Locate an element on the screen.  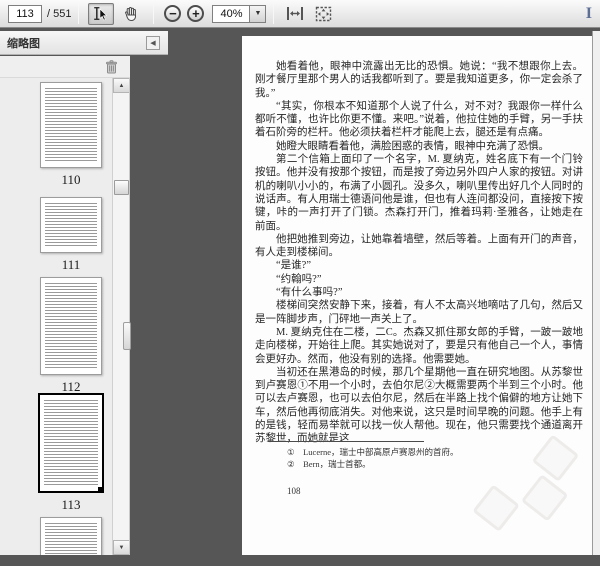
page-number: 108 is located at coordinates (294, 491).